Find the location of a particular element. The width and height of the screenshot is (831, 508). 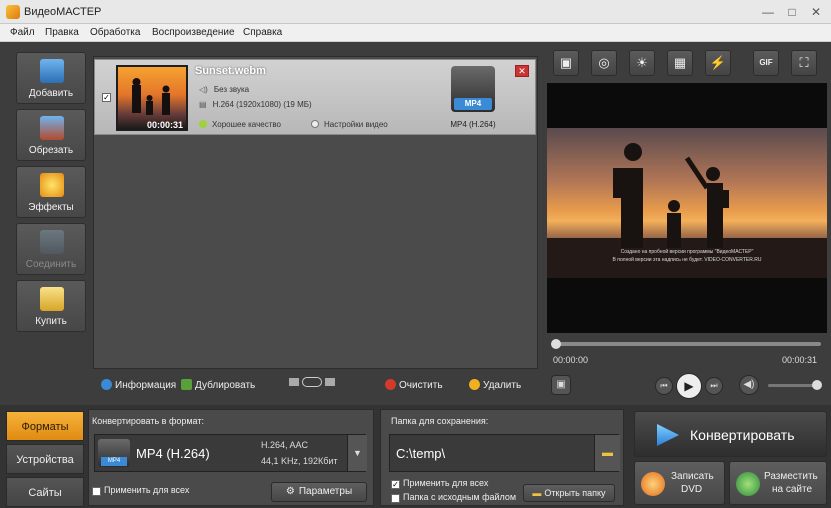

join-button: Соединить is located at coordinates (51, 249).